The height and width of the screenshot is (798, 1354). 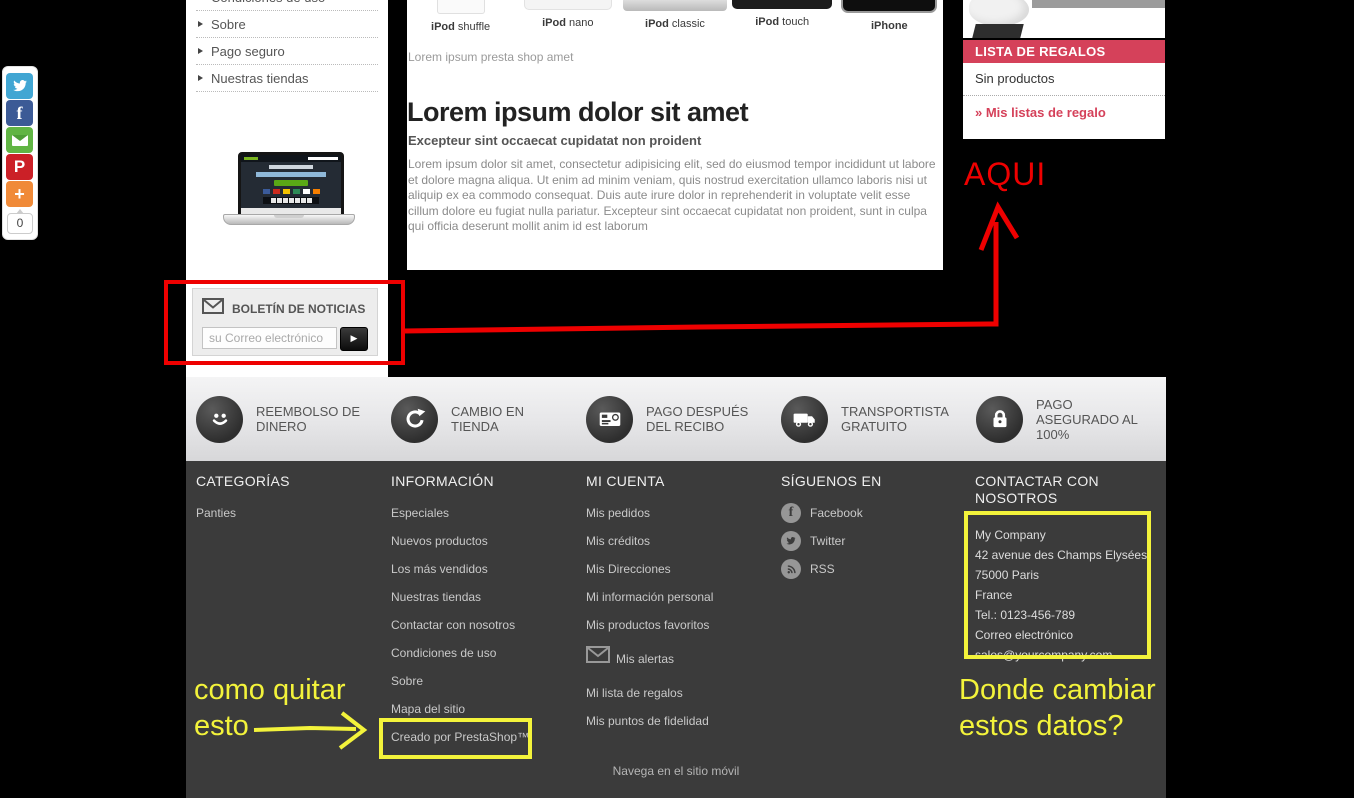 I want to click on prestashop-promo-image, so click(x=289, y=196).